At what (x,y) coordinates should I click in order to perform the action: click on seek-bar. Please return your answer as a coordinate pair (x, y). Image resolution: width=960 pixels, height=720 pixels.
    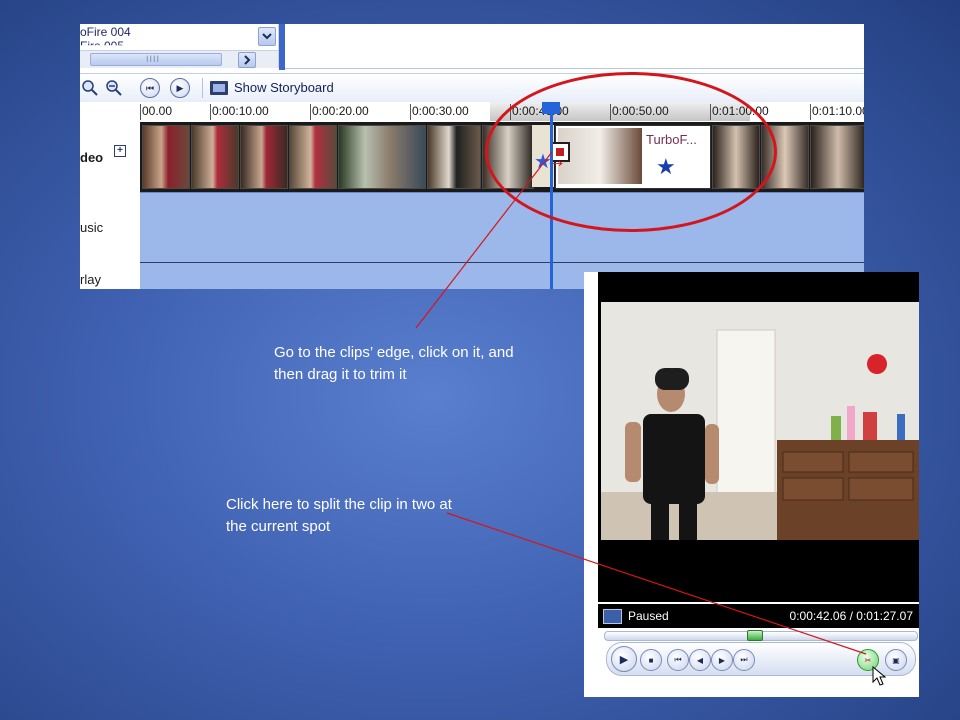
    Looking at the image, I should click on (761, 635).